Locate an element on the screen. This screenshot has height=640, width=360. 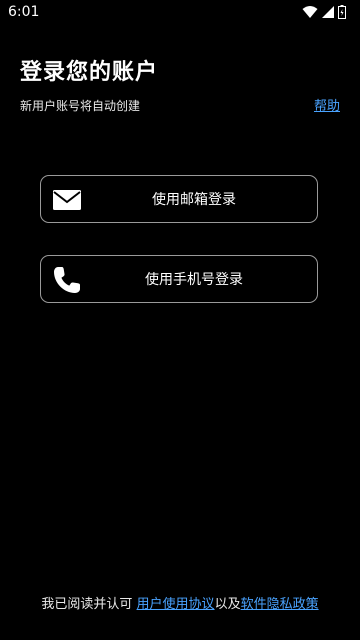
status-bar: 6:01 is located at coordinates (180, 12).